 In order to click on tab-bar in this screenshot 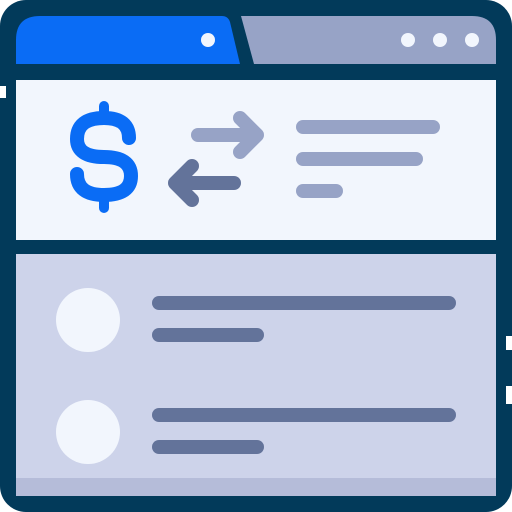, I will do `click(256, 40)`.